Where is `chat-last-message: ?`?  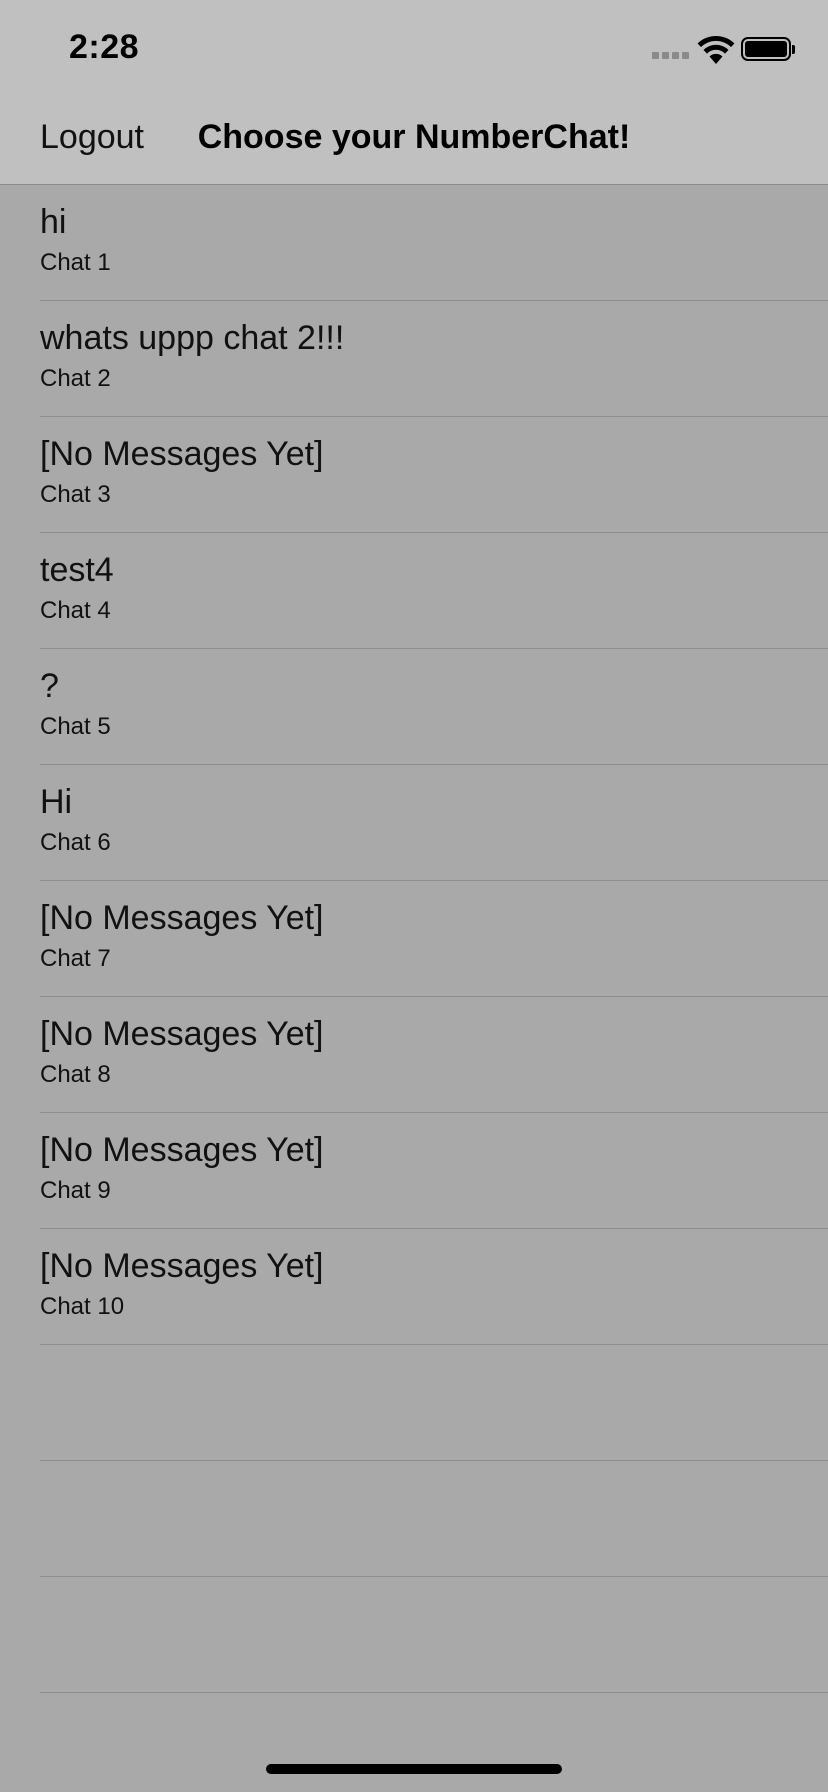
chat-last-message: ? is located at coordinates (49, 686).